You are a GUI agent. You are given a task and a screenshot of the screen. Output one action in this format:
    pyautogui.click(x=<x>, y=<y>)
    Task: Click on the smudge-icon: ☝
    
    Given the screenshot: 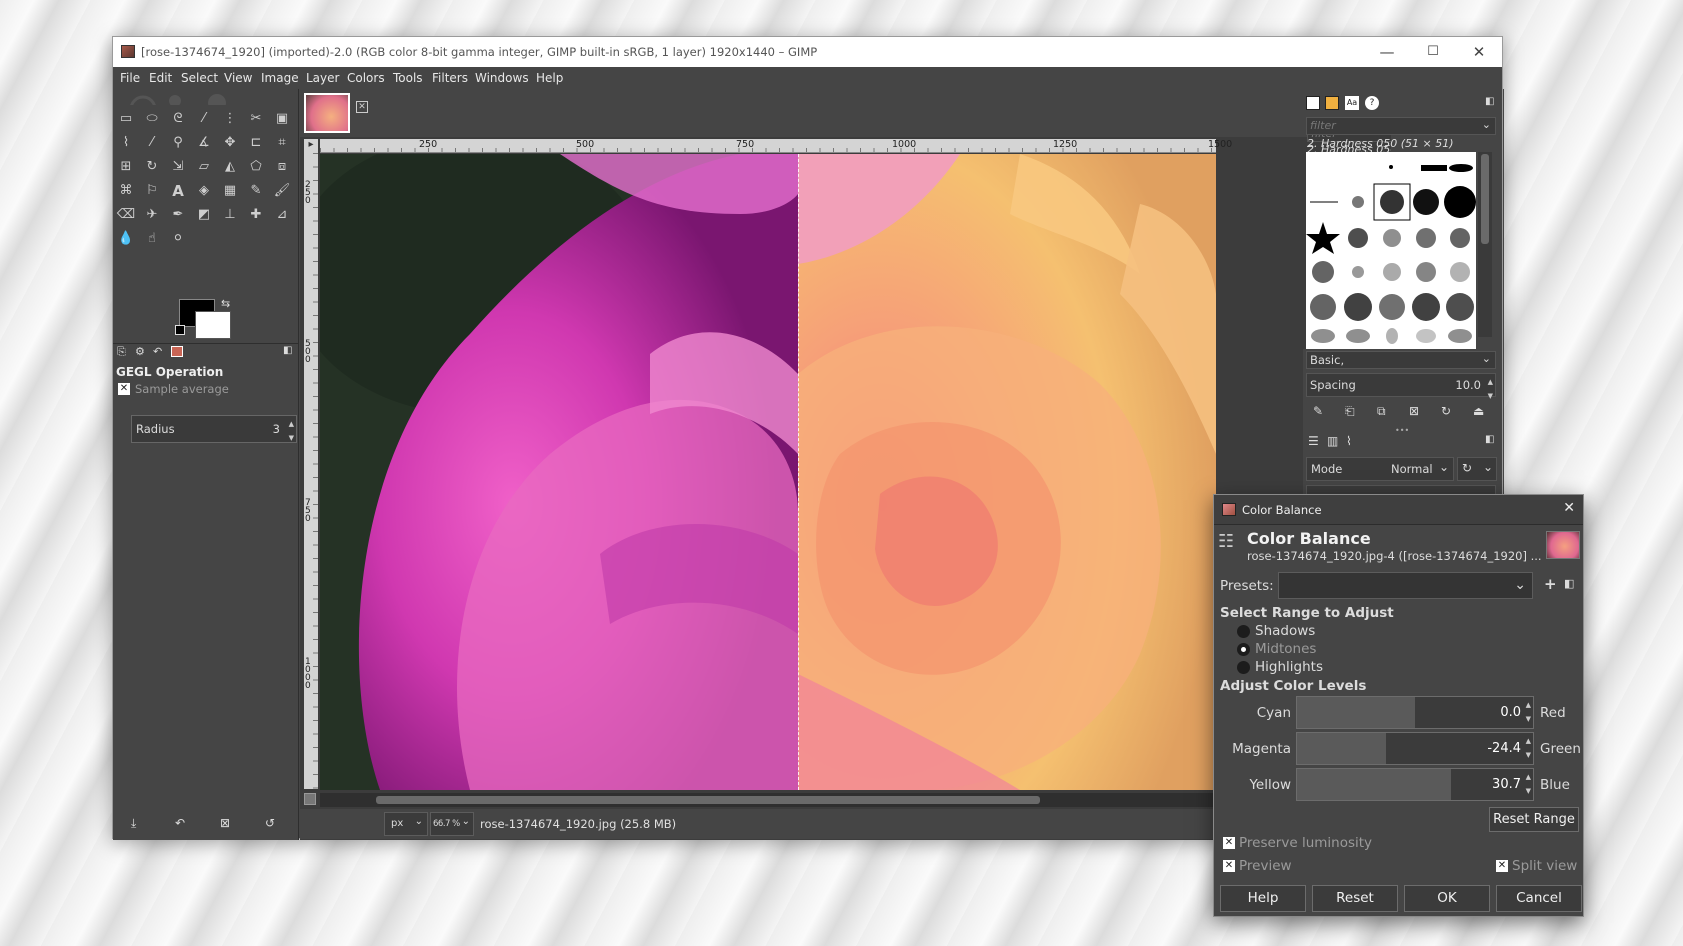 What is the action you would take?
    pyautogui.click(x=152, y=239)
    